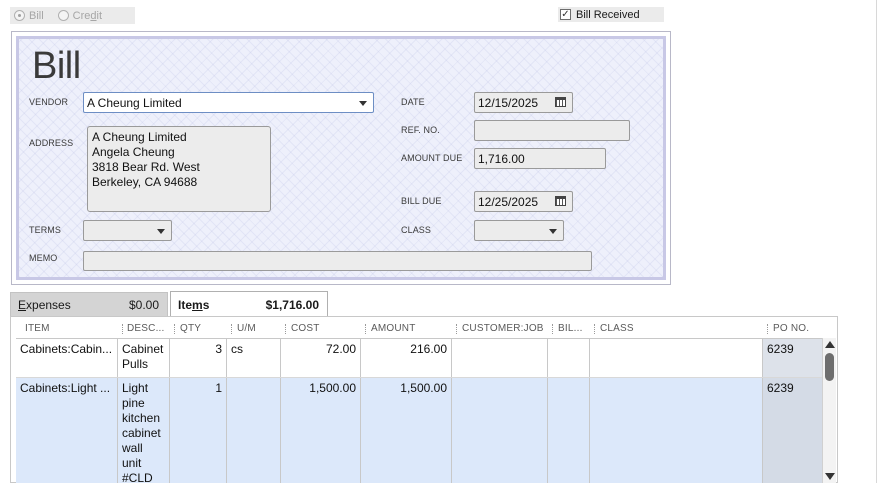 The width and height of the screenshot is (877, 483). I want to click on cell-cost: 72.00, so click(321, 358).